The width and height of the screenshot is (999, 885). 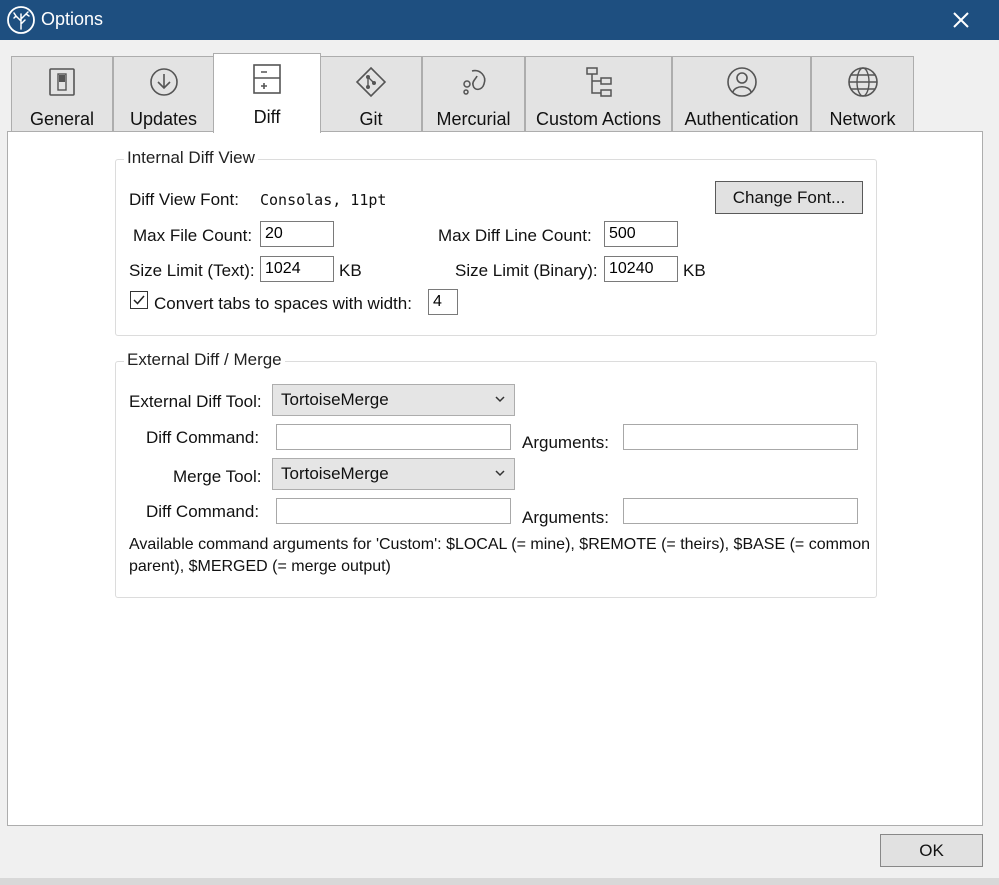 What do you see at coordinates (598, 119) in the screenshot?
I see `tab-label: Custom Actions` at bounding box center [598, 119].